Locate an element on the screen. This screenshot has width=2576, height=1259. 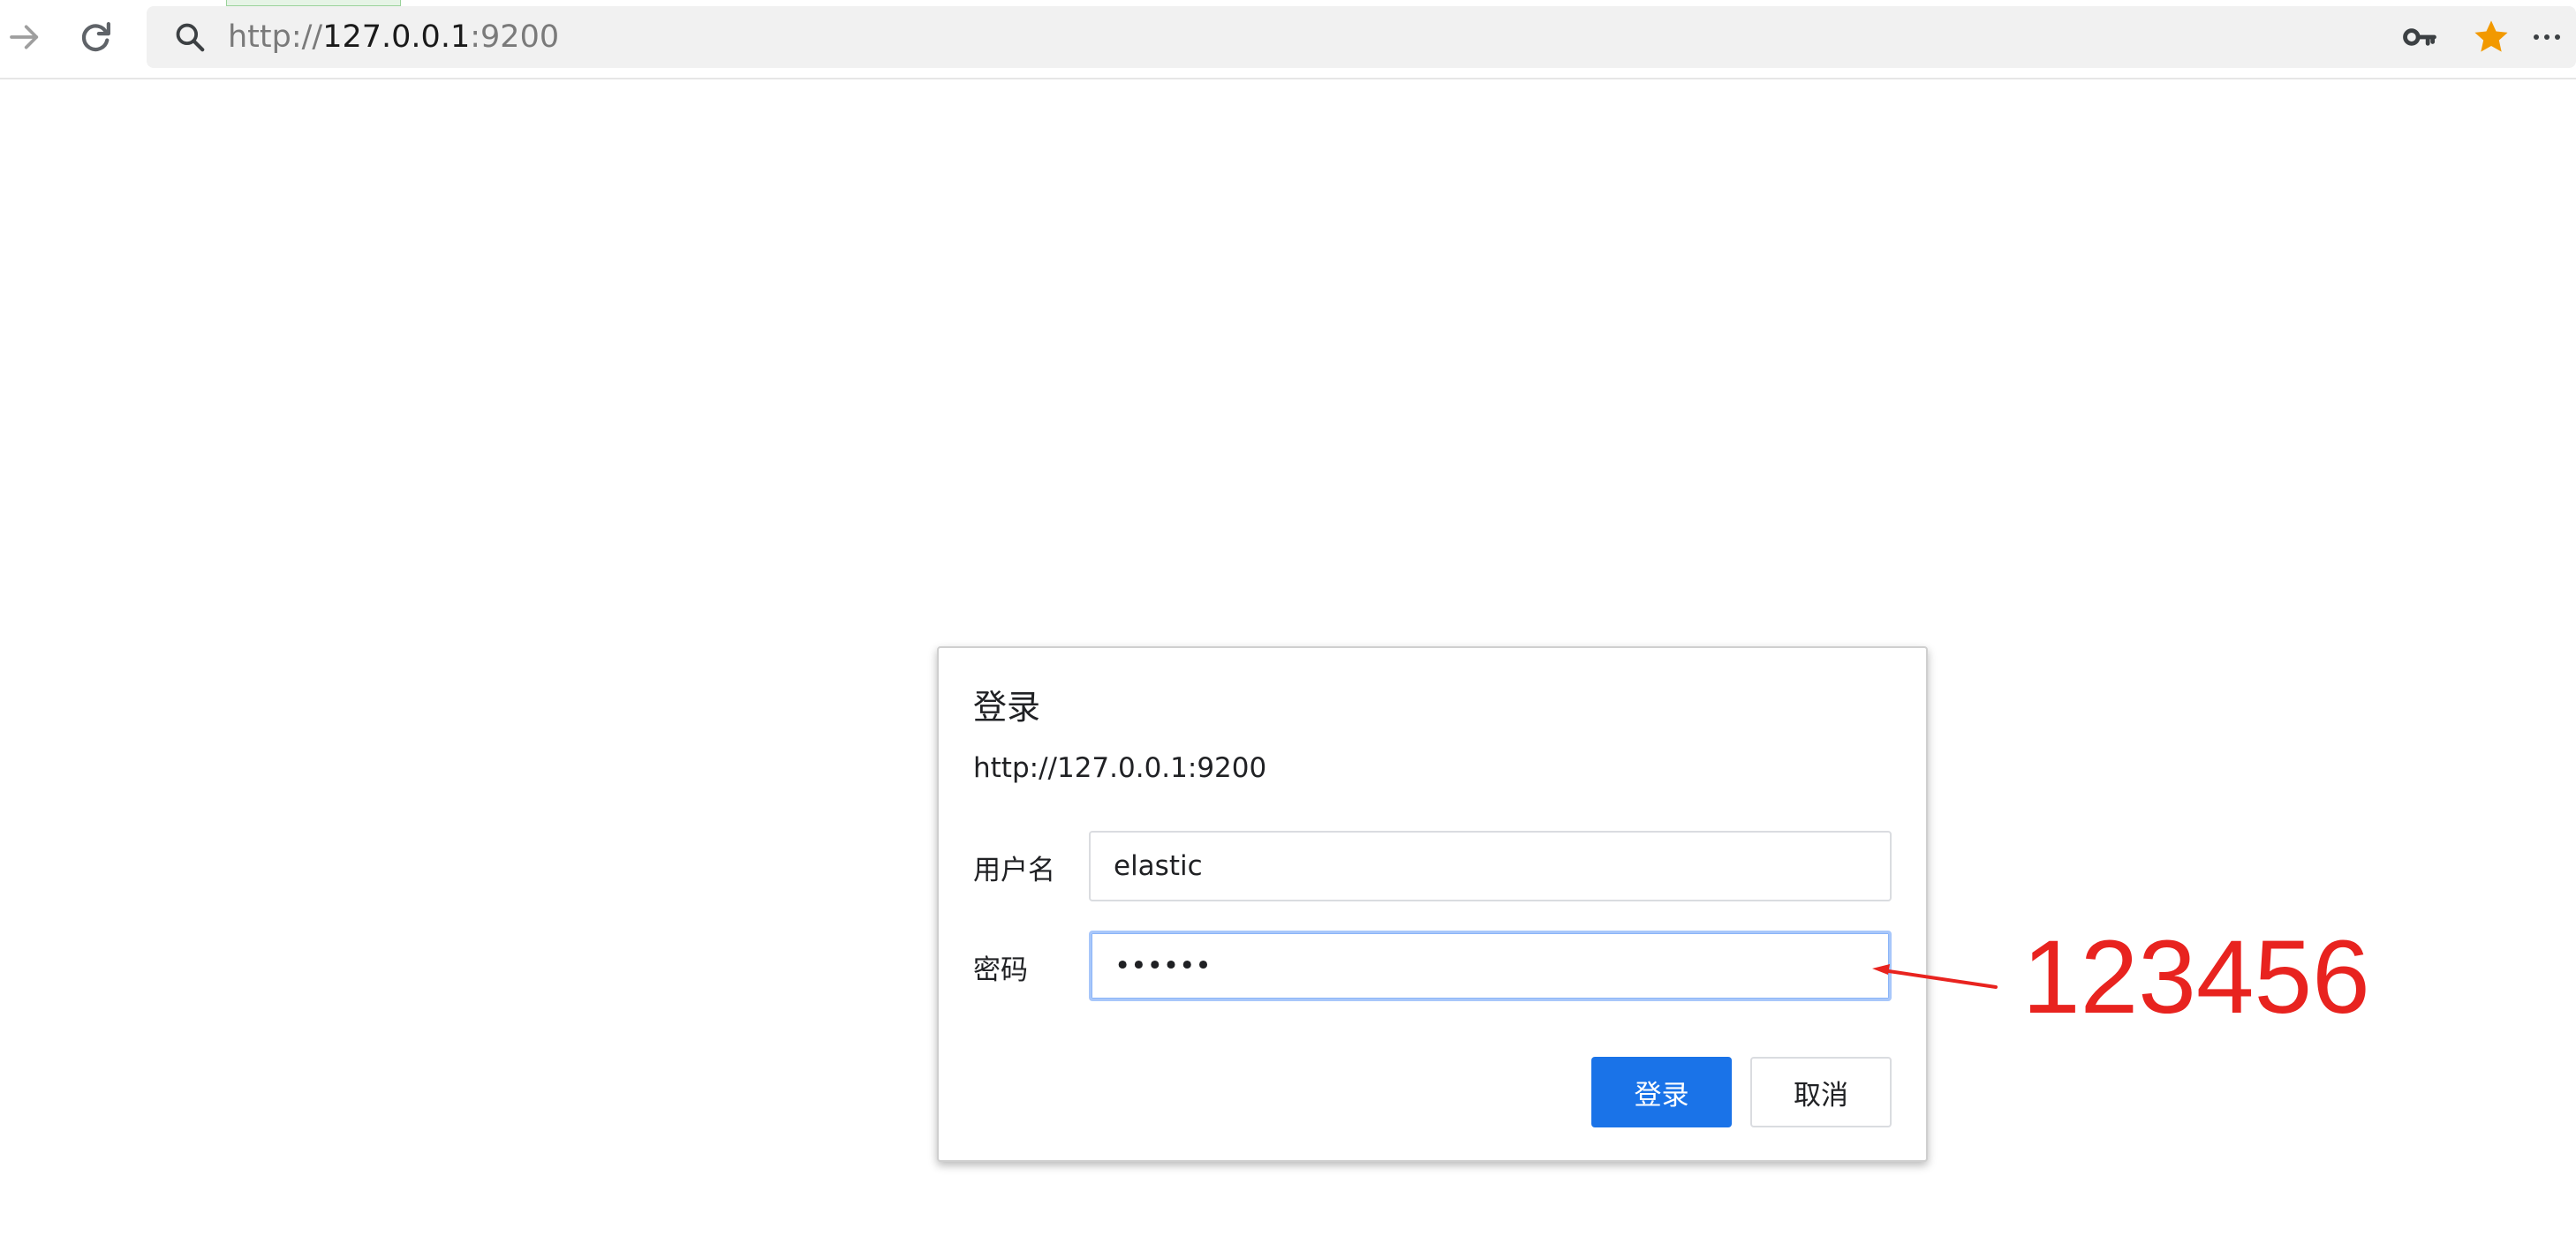
dialog-title: 登录 is located at coordinates (1007, 707).